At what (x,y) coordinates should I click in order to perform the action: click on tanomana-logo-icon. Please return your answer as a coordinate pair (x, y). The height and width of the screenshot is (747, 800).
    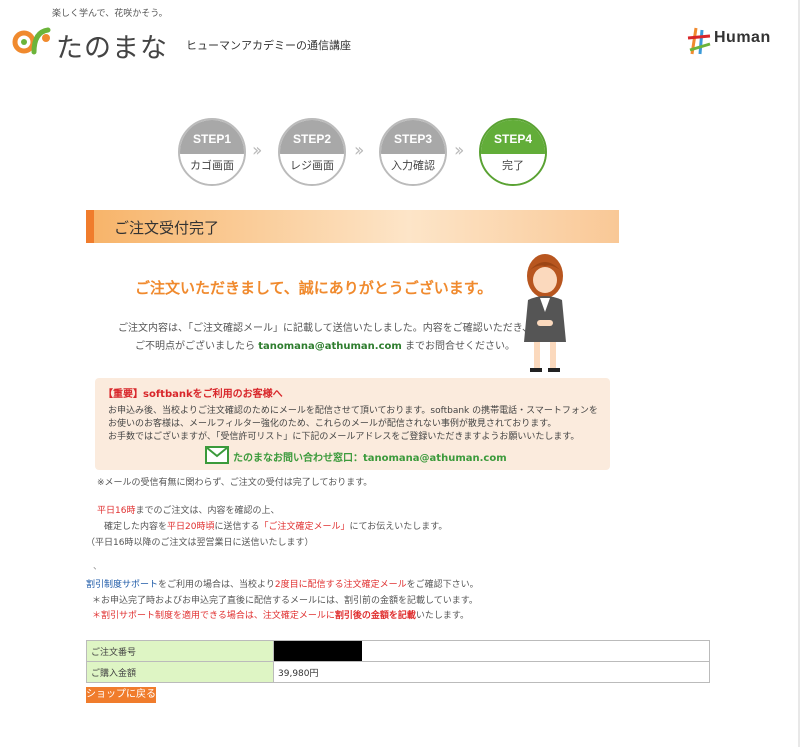
    Looking at the image, I should click on (31, 41).